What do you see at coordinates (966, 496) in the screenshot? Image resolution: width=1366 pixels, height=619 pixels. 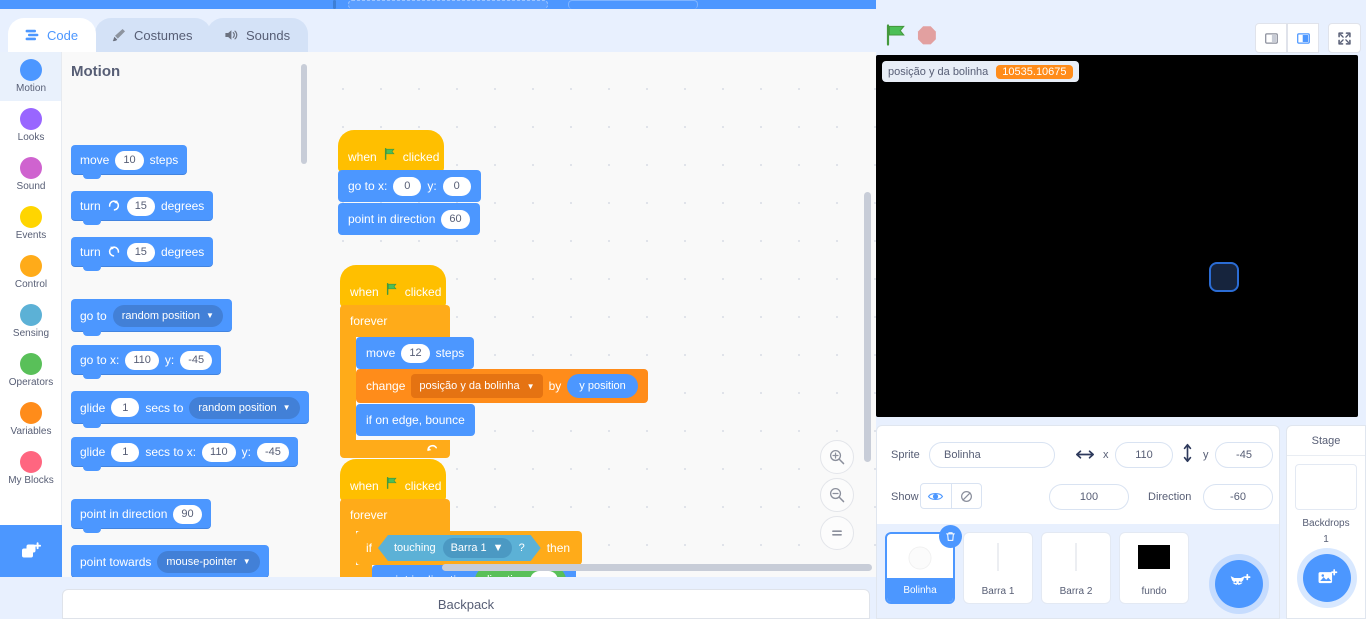 I see `hide-sprite-button` at bounding box center [966, 496].